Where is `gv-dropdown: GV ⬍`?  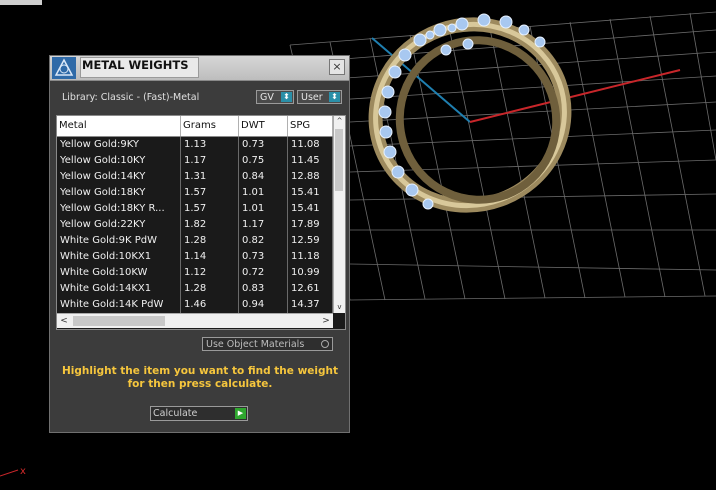
gv-dropdown: GV ⬍ is located at coordinates (275, 97).